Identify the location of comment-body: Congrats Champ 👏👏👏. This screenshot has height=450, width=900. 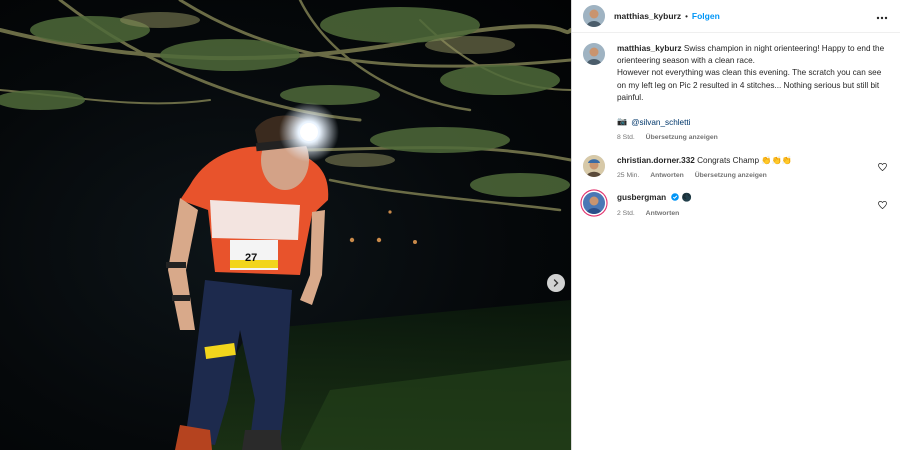
(744, 161).